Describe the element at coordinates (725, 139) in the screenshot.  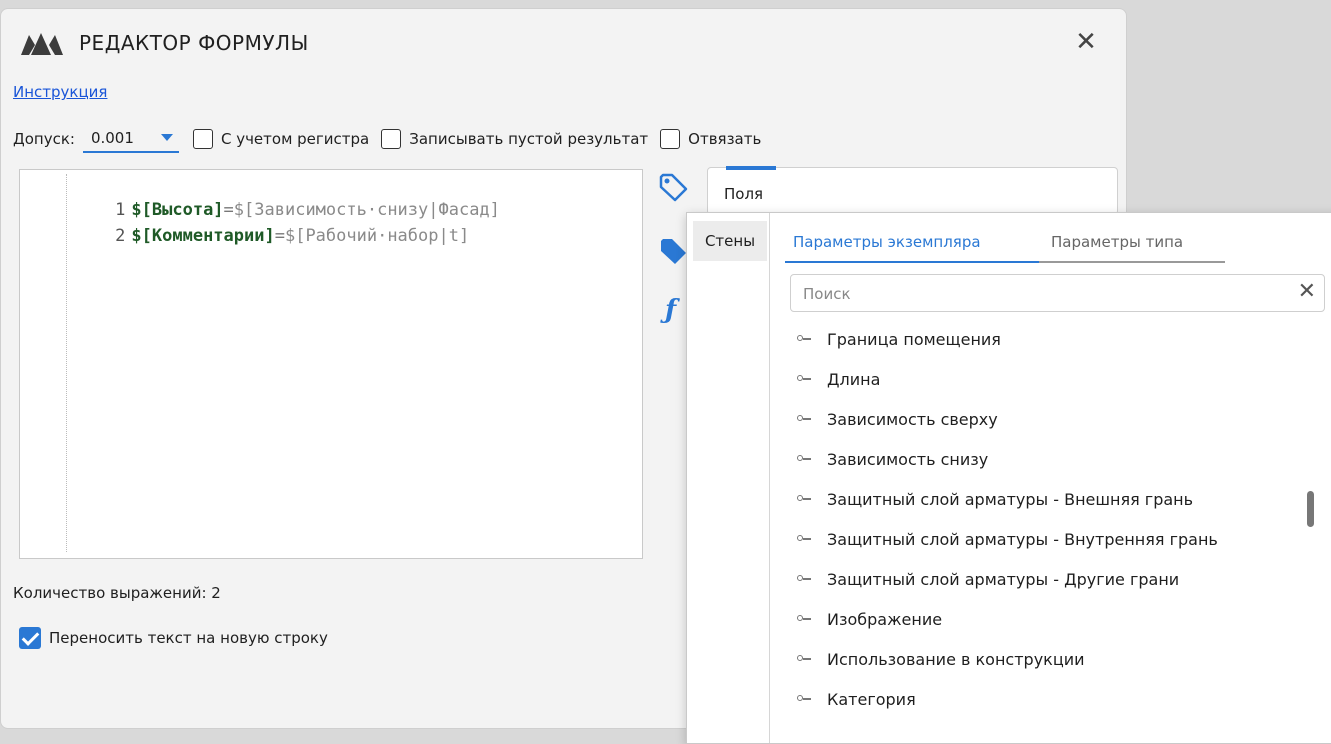
I see `unbind-label: Отвязать` at that location.